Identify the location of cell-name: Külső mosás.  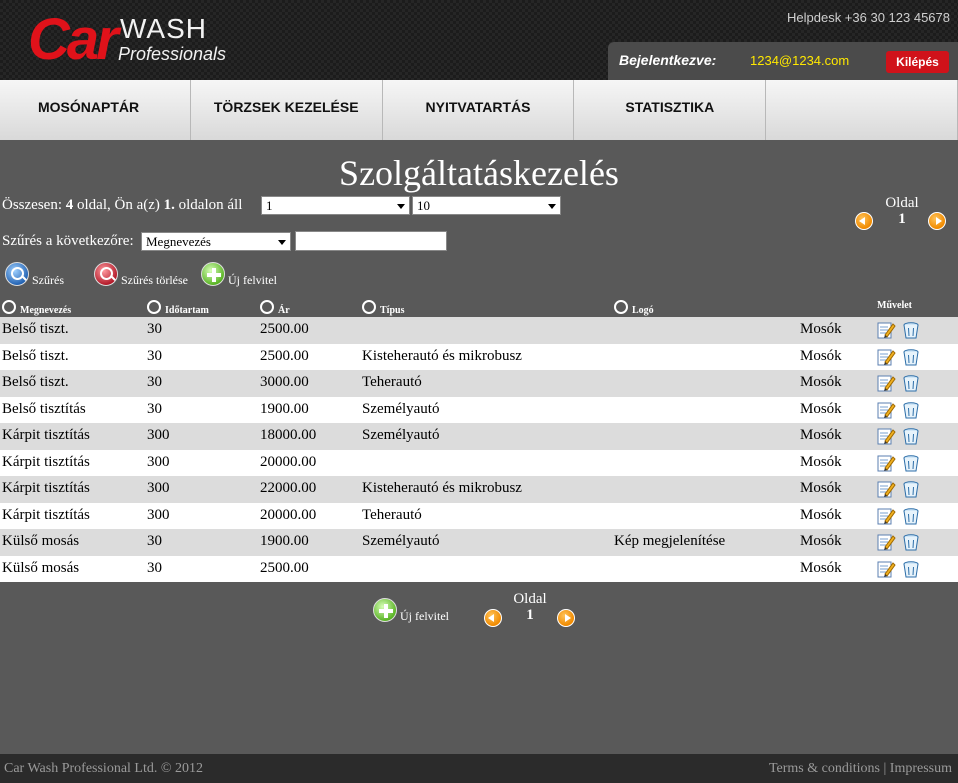
(41, 541).